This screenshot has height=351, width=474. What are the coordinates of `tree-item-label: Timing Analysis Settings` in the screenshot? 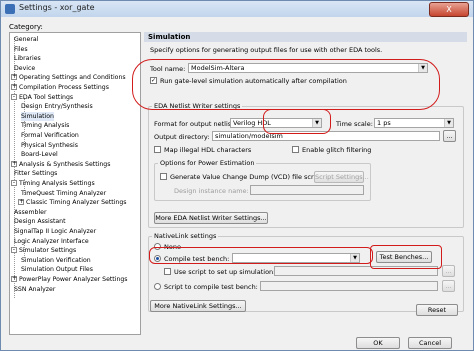 It's located at (57, 183).